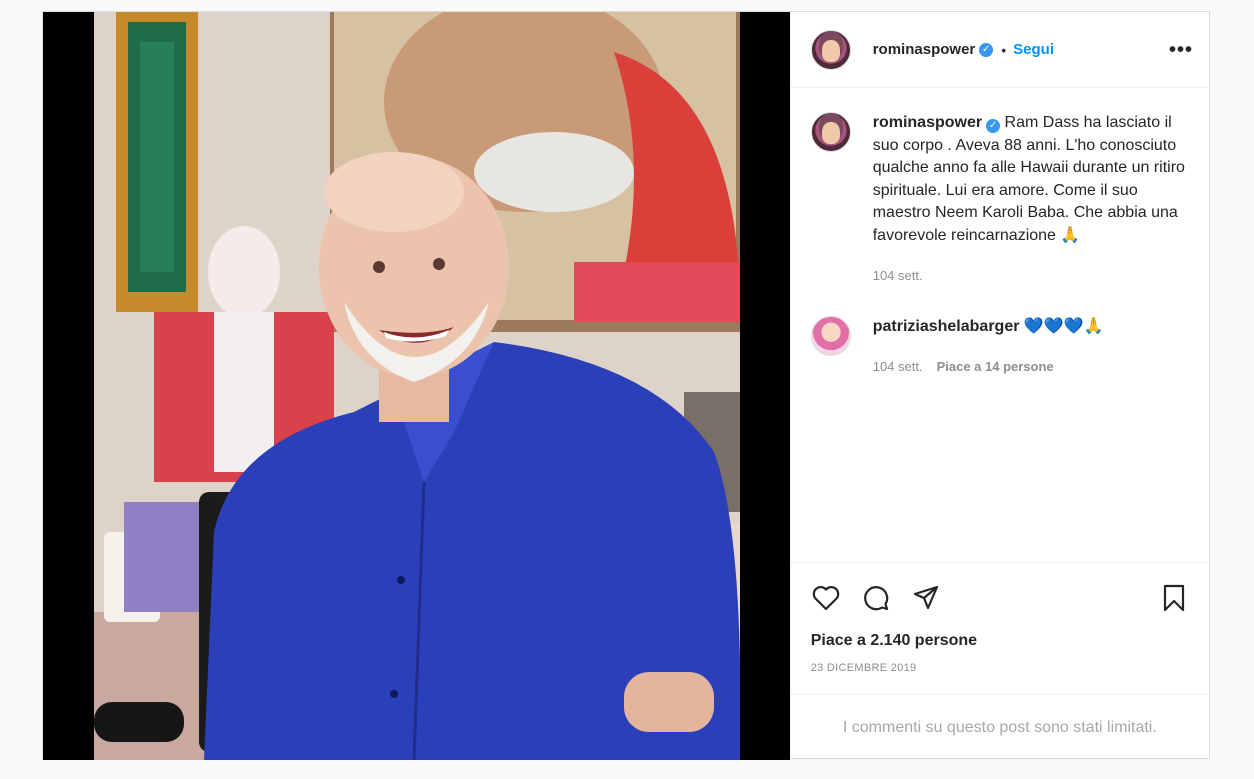 This screenshot has height=779, width=1254. What do you see at coordinates (1174, 598) in the screenshot?
I see `bookmark-icon` at bounding box center [1174, 598].